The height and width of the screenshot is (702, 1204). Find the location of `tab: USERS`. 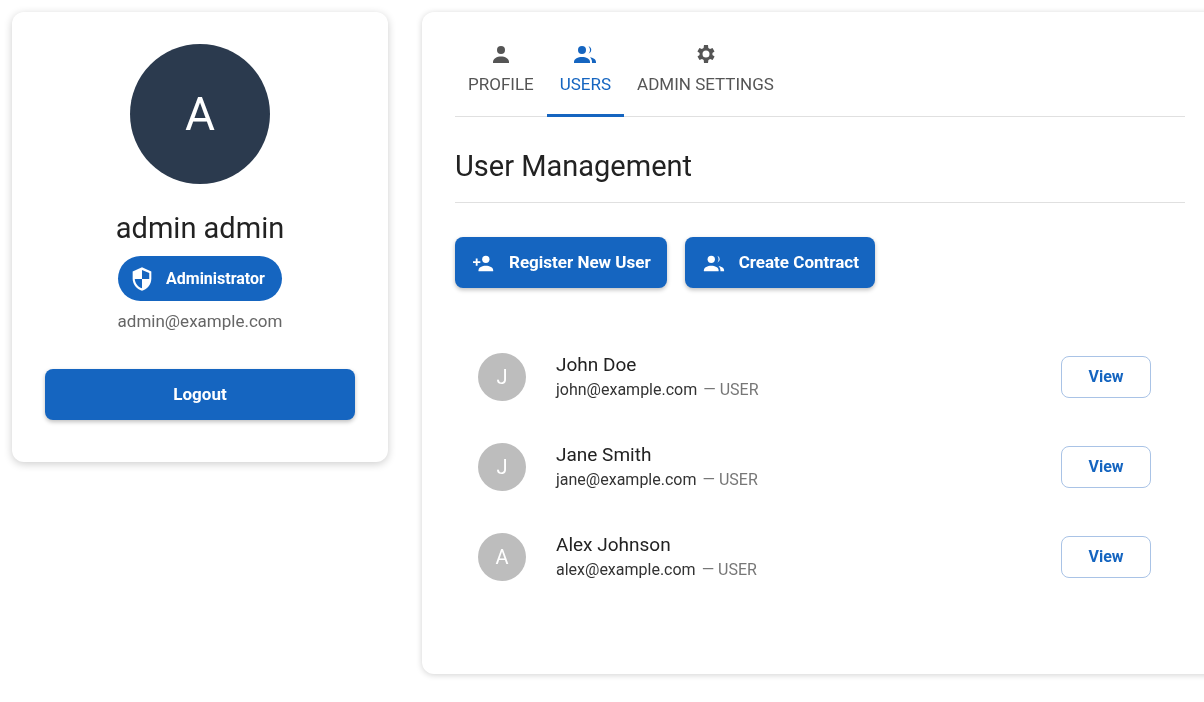

tab: USERS is located at coordinates (585, 75).